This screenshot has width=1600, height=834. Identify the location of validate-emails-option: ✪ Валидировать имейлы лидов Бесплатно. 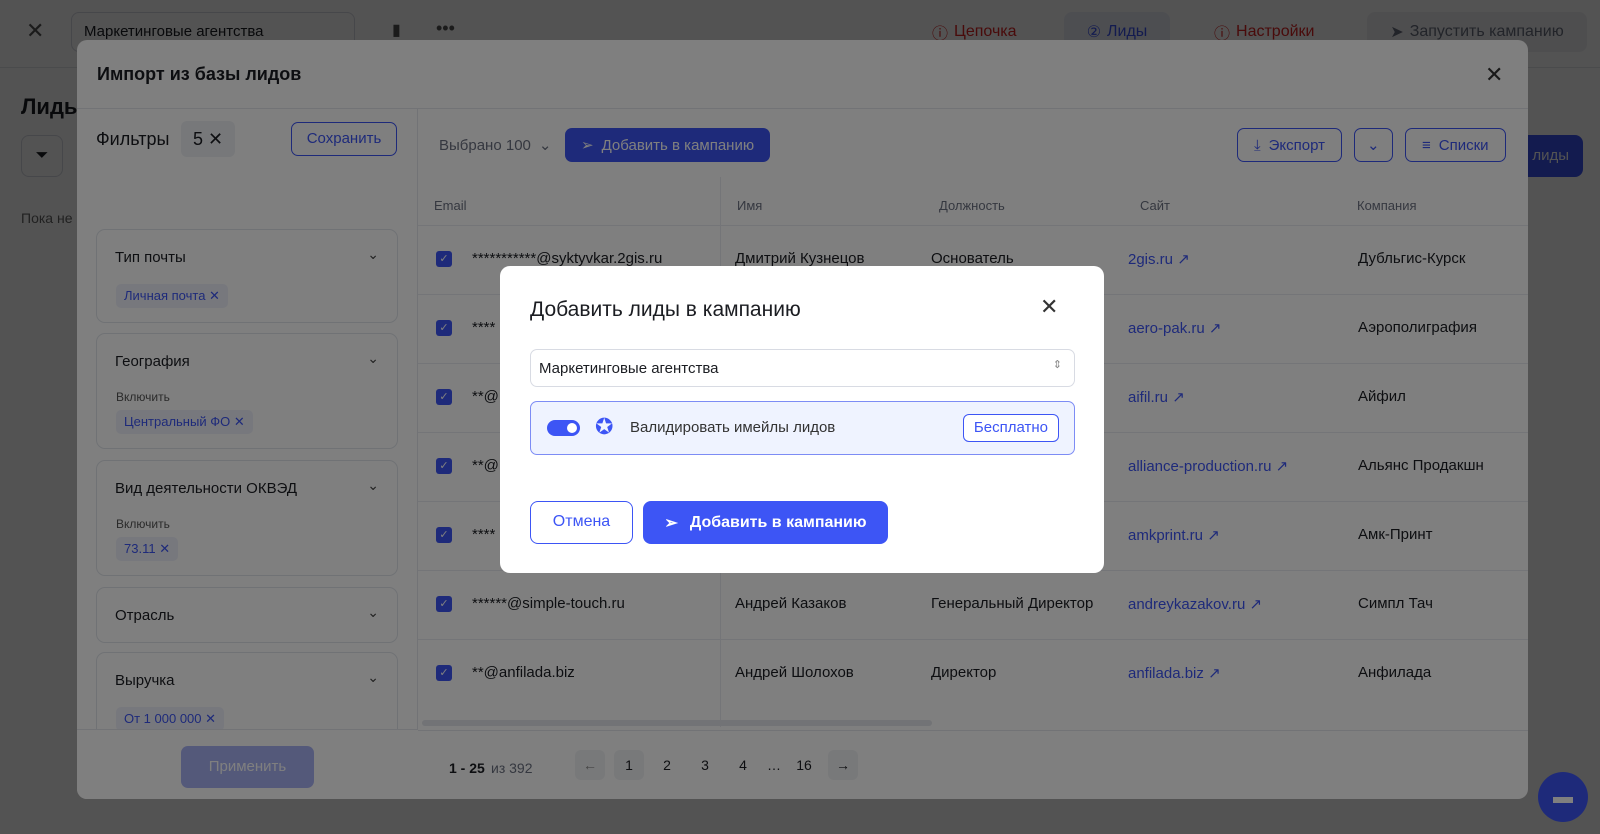
(802, 428).